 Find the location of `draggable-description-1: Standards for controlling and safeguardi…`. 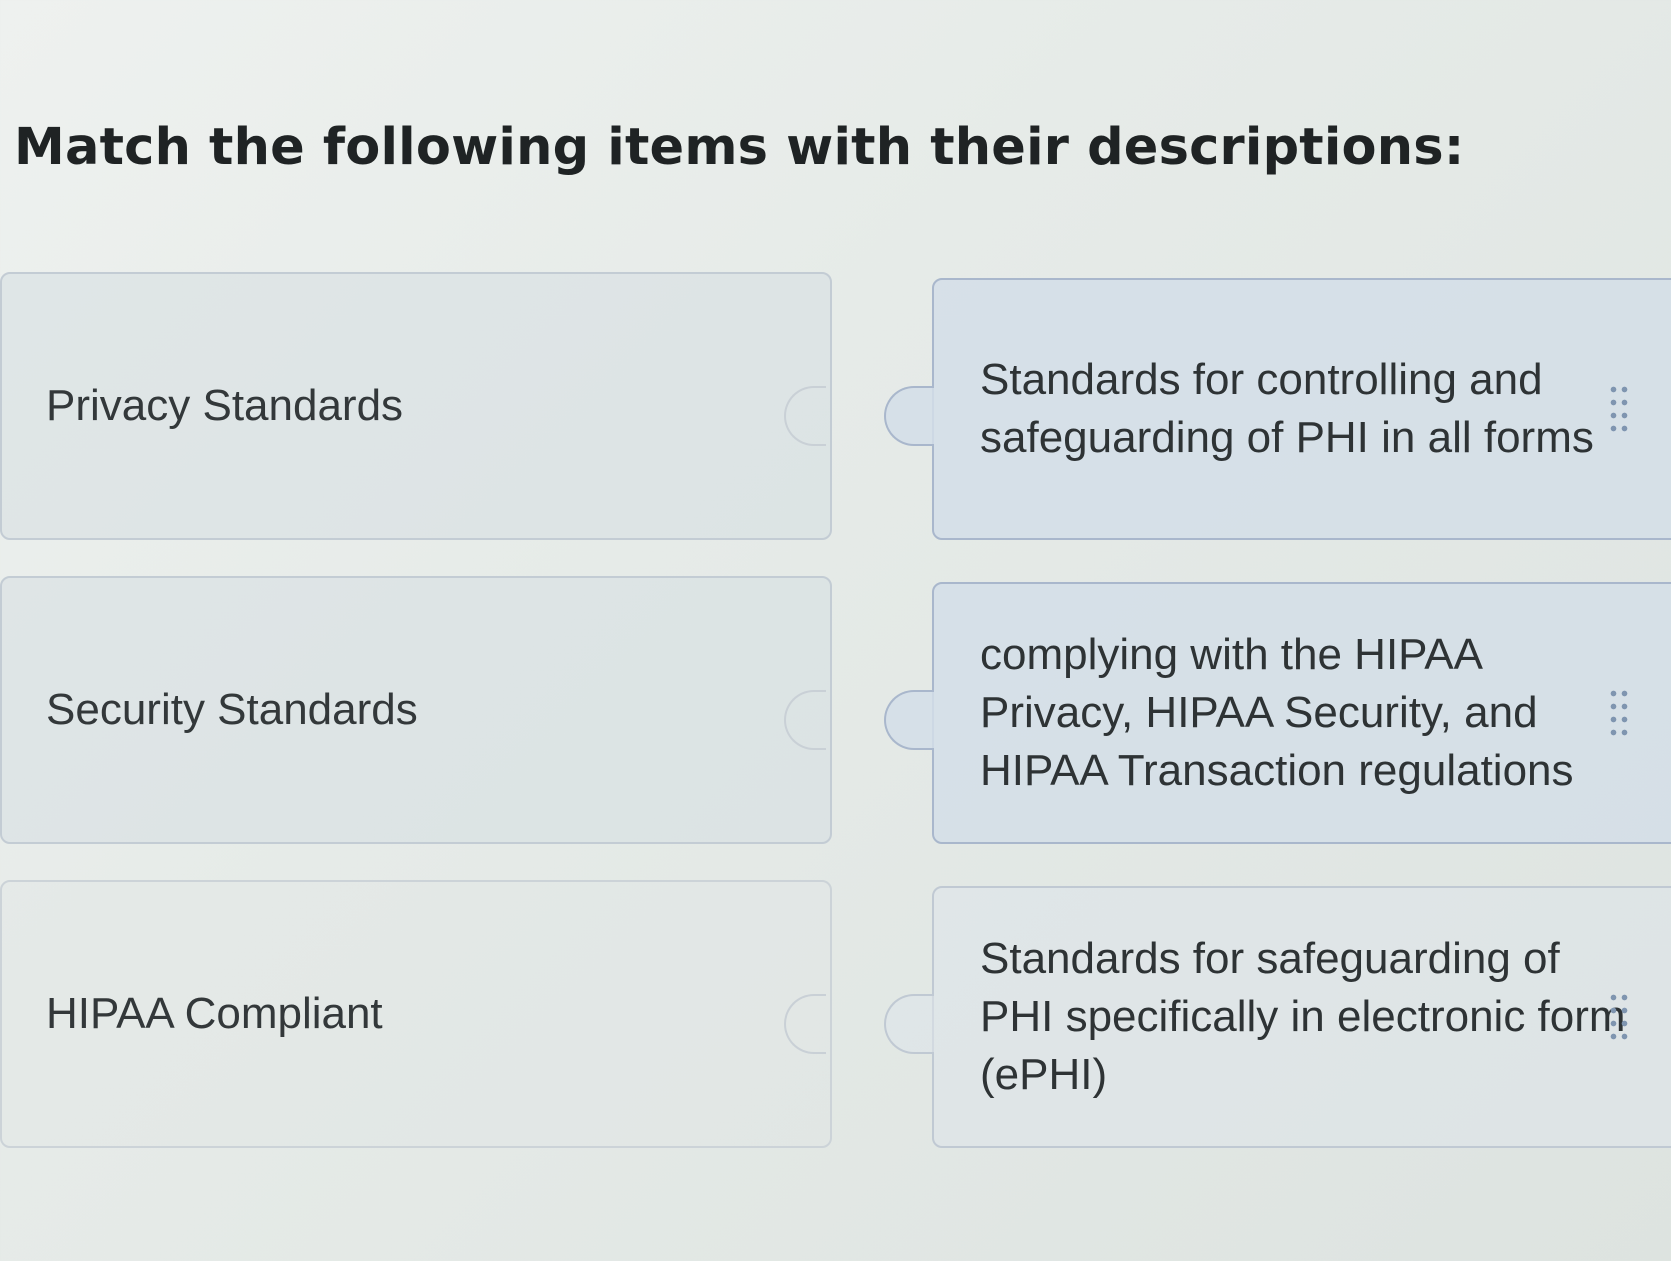

draggable-description-1: Standards for controlling and safeguardi… is located at coordinates (1277, 409).